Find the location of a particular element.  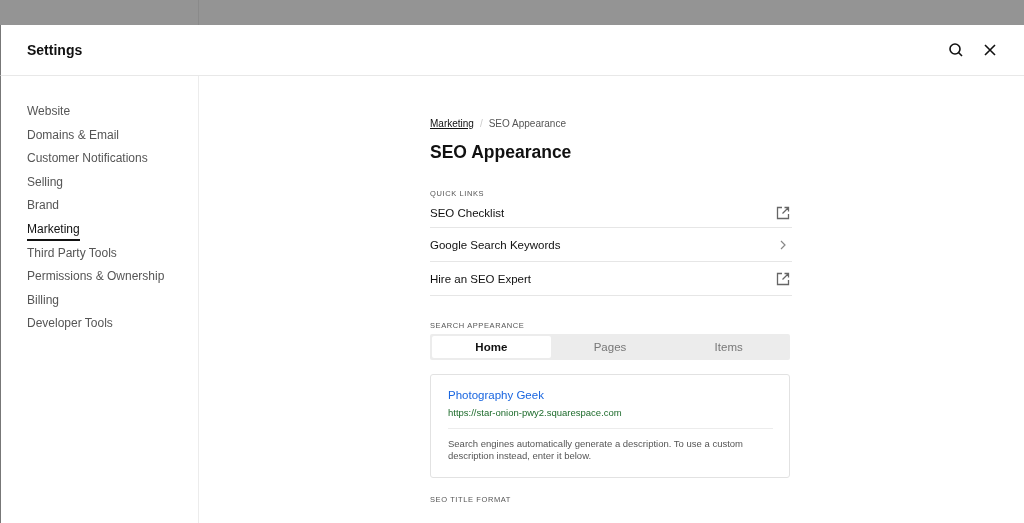

sidebar-item: Customer Notifications is located at coordinates (87, 160).